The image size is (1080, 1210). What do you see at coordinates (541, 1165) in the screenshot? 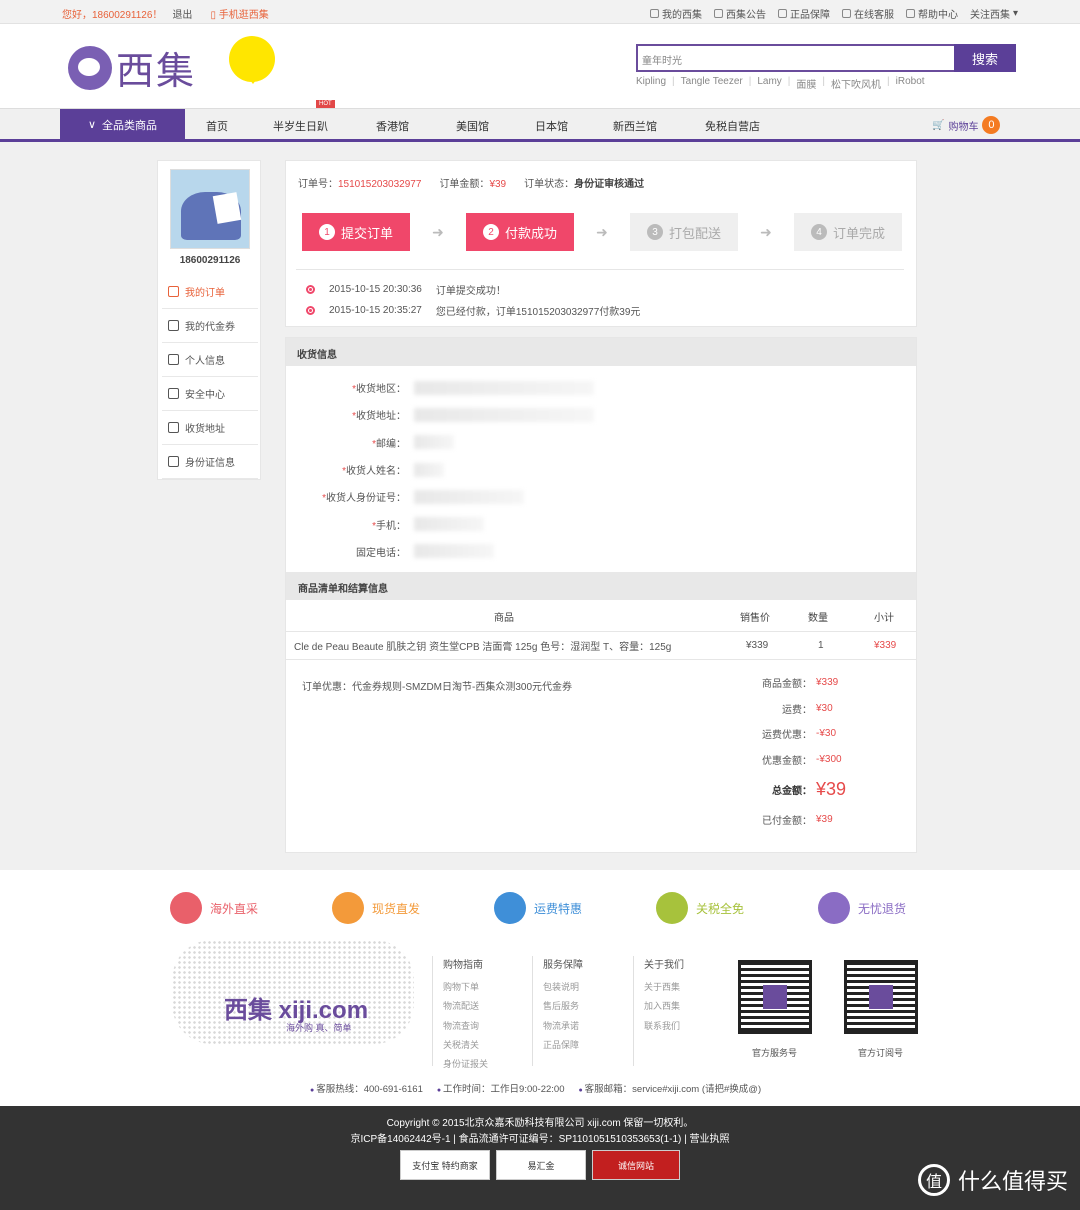
I see `yihuijin-badge: 易汇金` at bounding box center [541, 1165].